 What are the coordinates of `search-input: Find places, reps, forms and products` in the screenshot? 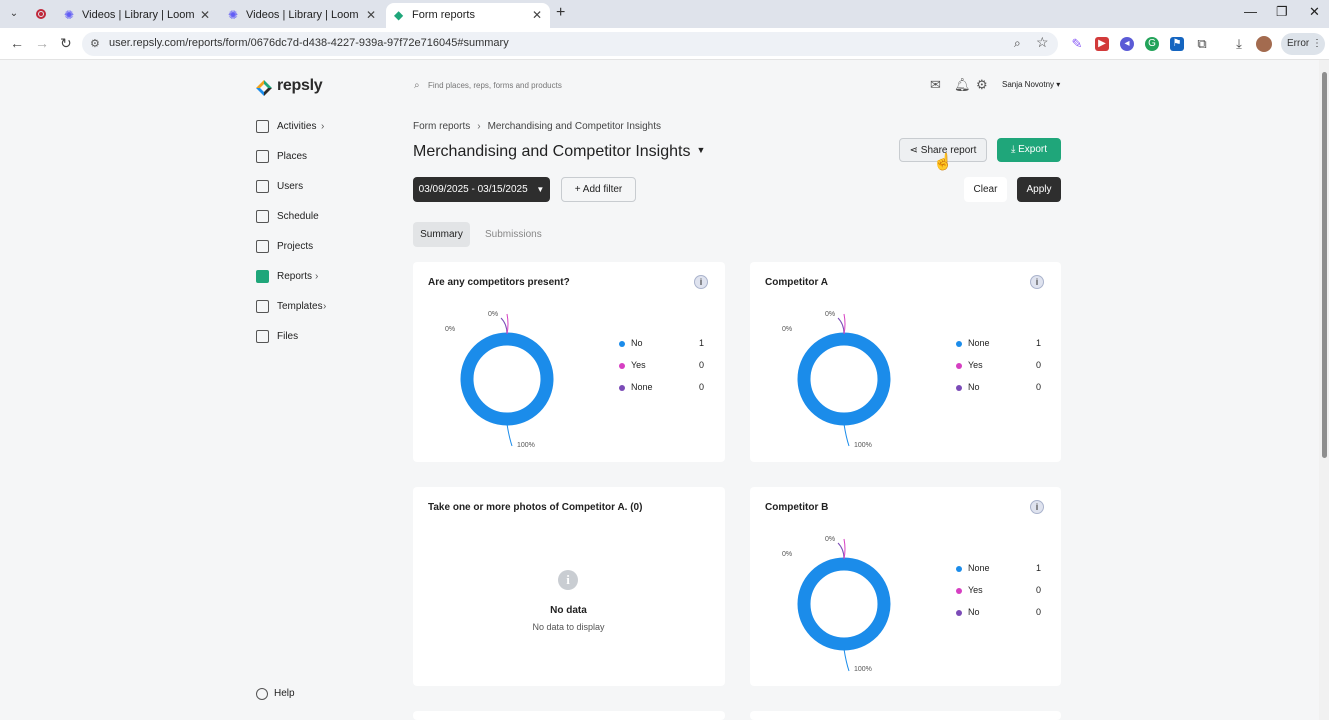 It's located at (495, 85).